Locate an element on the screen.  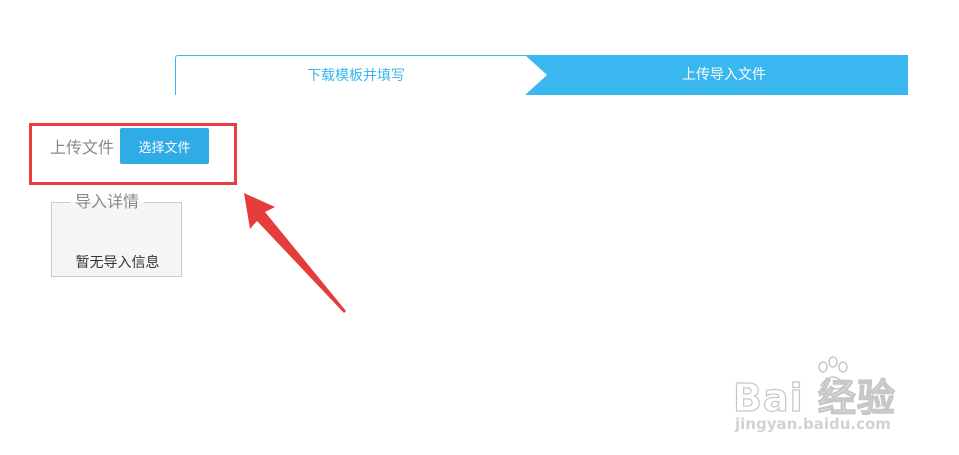
import-details-panel: 导入详情 暂无导入信息 is located at coordinates (116, 235).